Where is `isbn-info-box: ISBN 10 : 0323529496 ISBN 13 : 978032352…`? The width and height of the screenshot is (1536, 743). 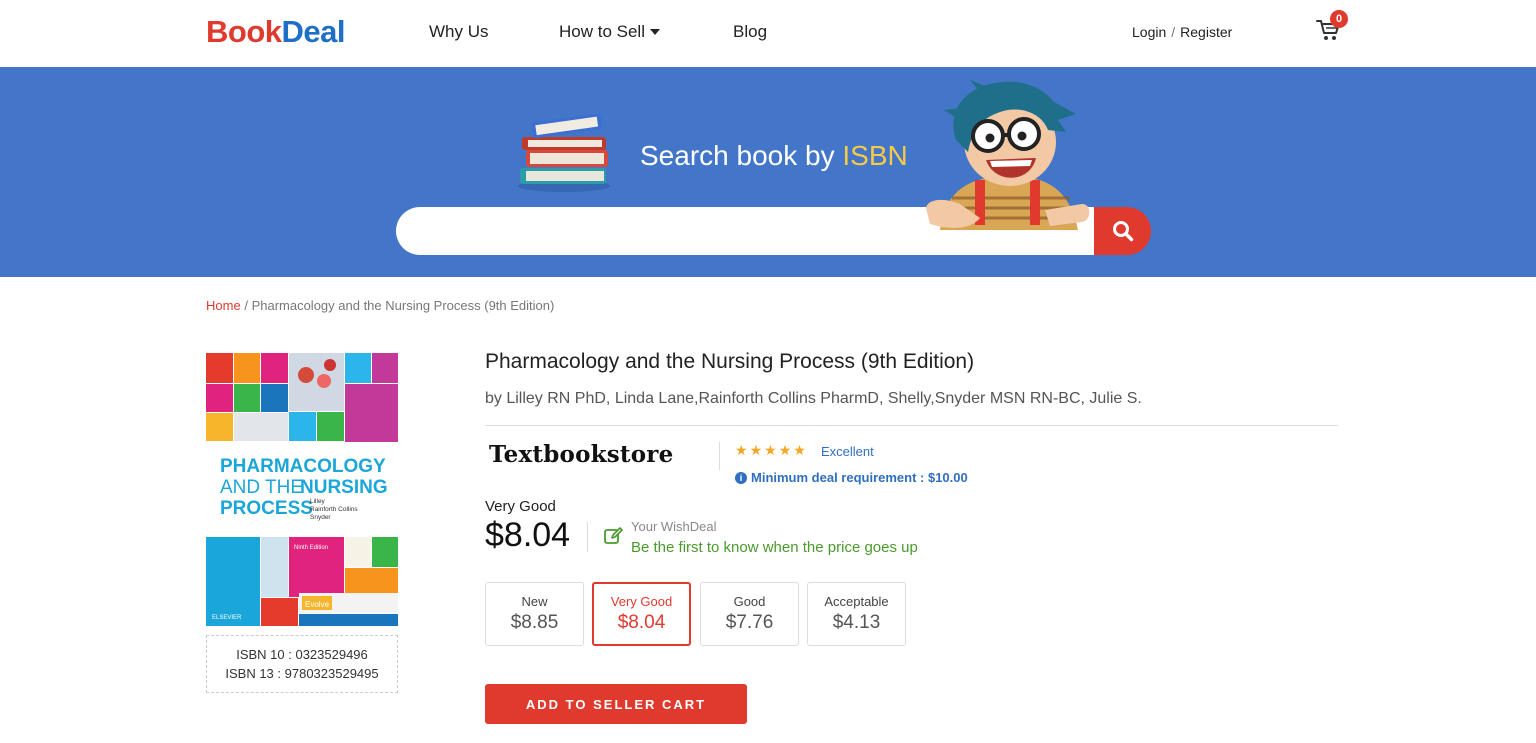
isbn-info-box: ISBN 10 : 0323529496 ISBN 13 : 978032352… is located at coordinates (302, 664).